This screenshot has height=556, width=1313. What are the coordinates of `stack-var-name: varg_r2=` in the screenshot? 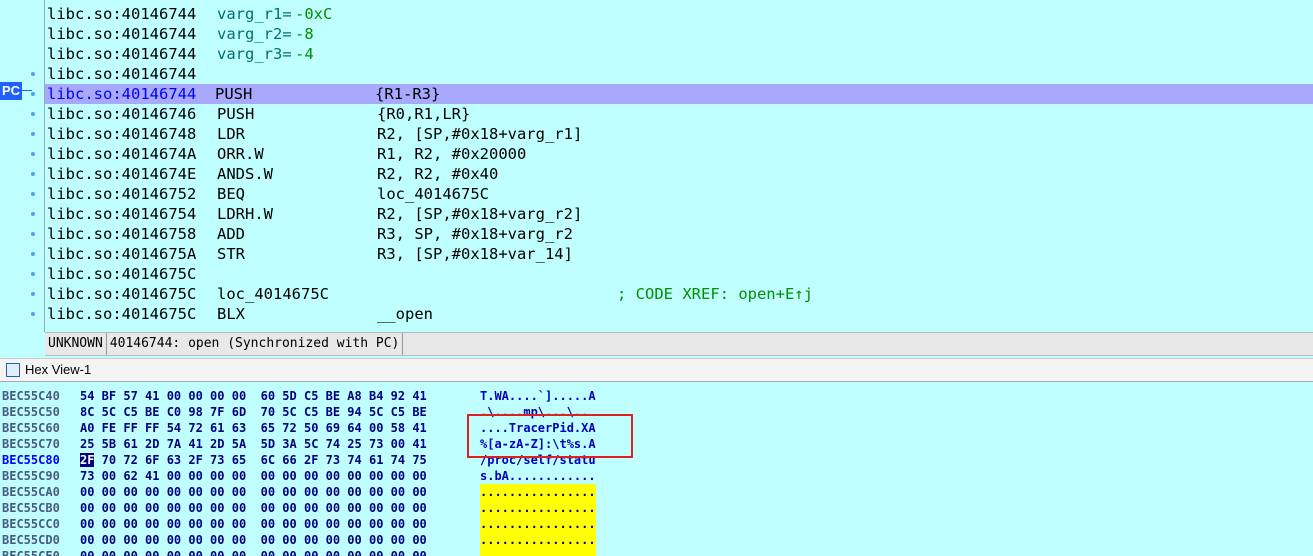 It's located at (254, 34).